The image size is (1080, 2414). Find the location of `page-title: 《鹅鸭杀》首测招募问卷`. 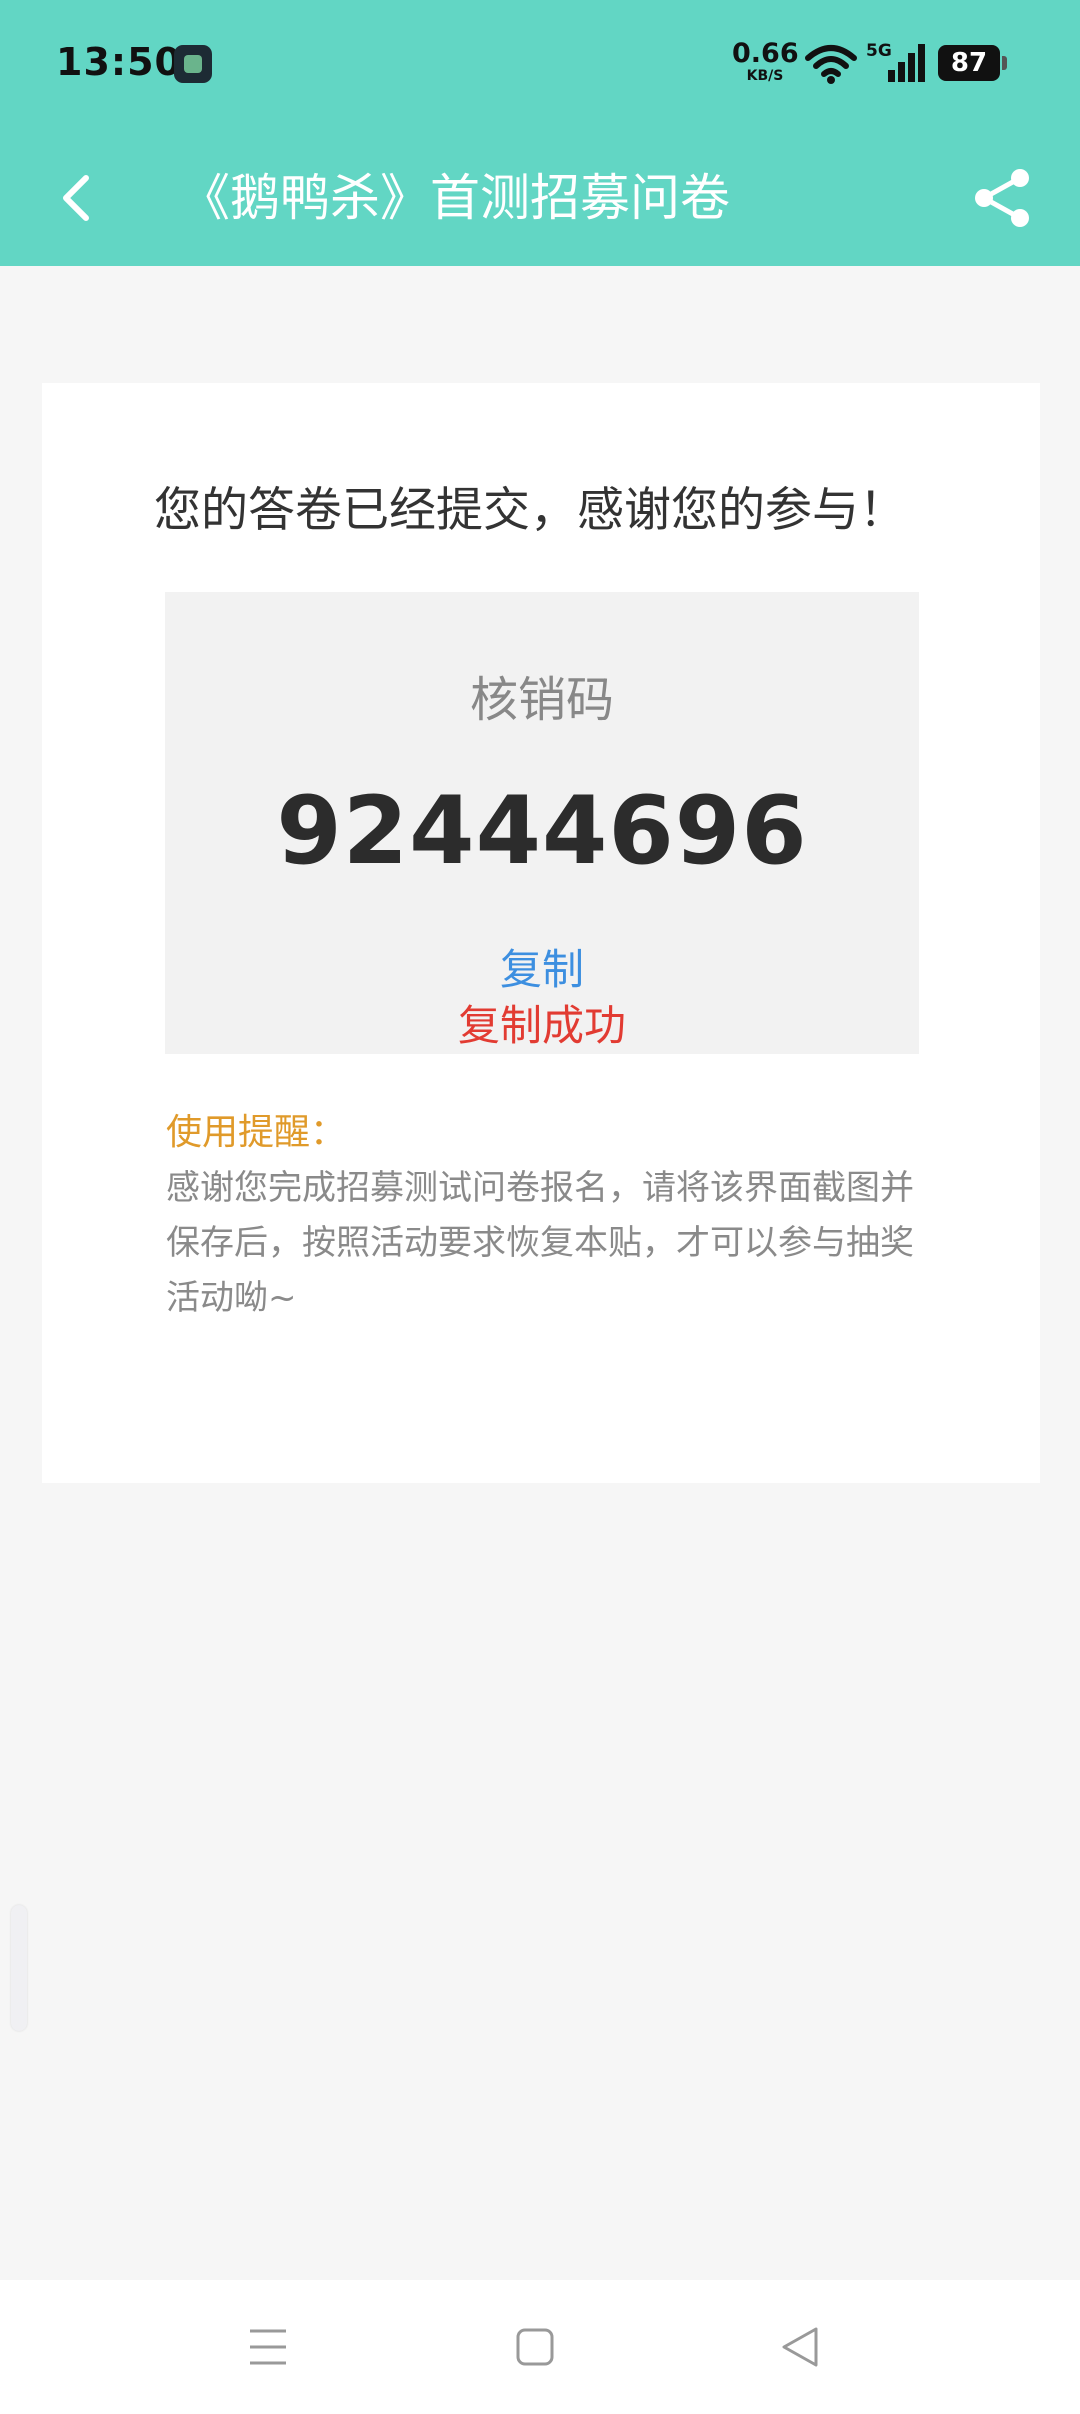

page-title: 《鹅鸭杀》首测招募问卷 is located at coordinates (455, 198).